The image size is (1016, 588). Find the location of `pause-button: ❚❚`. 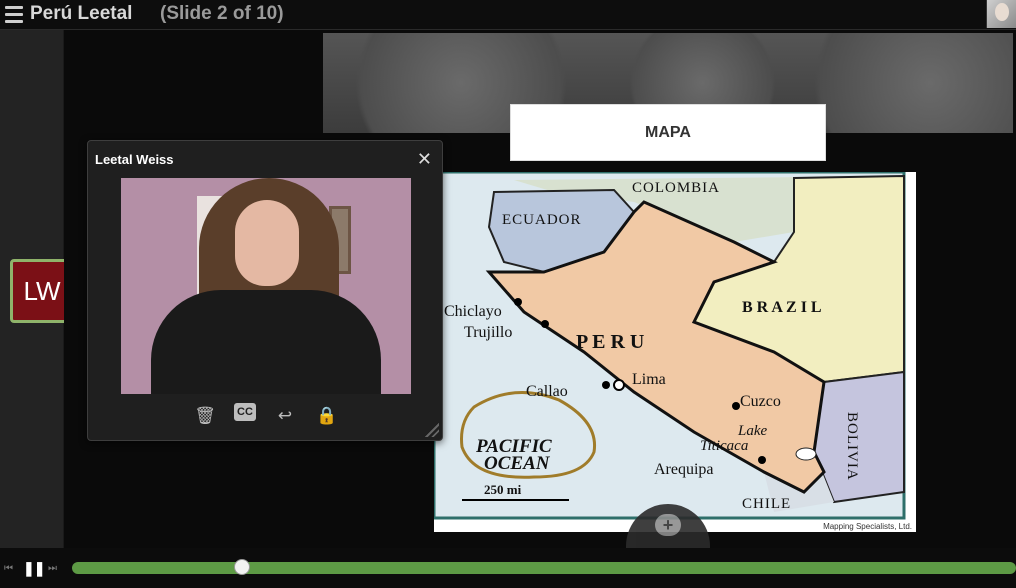

pause-button: ❚❚ is located at coordinates (34, 568).